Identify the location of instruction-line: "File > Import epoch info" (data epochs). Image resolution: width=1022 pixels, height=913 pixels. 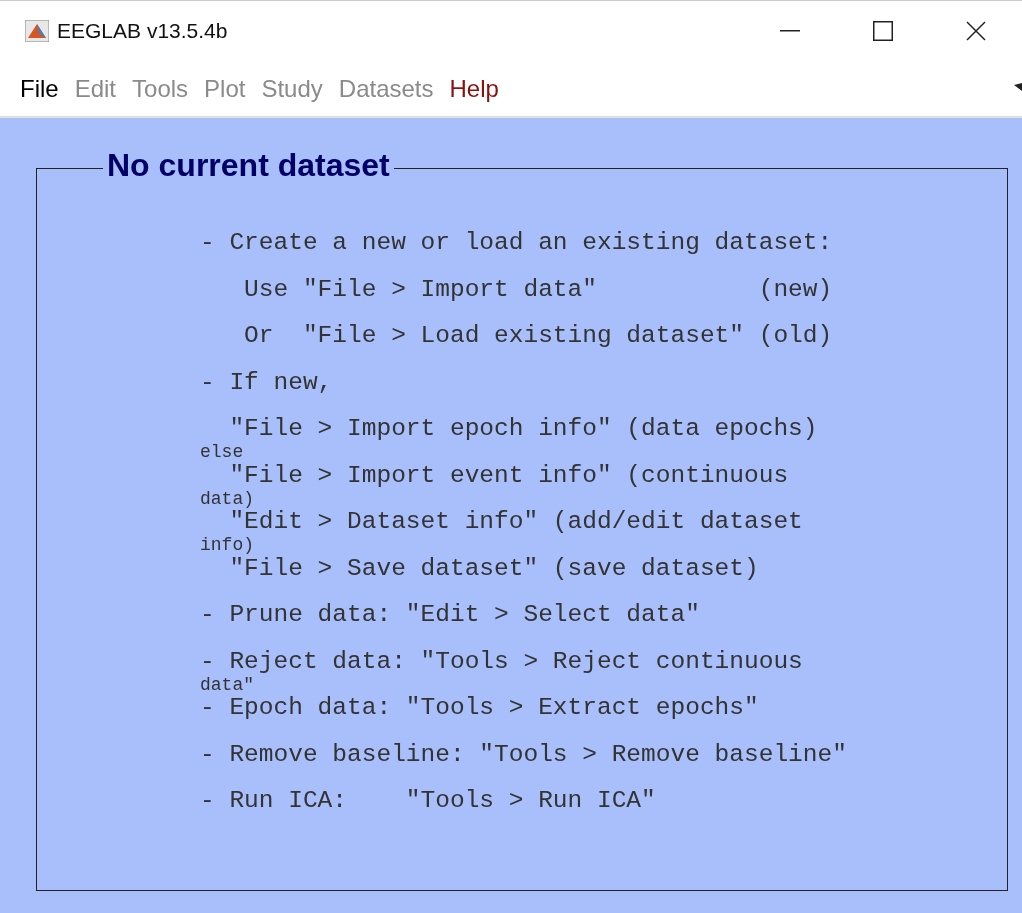
(523, 429).